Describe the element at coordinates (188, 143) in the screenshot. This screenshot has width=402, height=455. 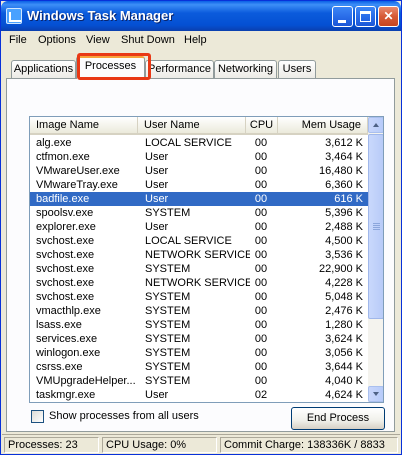
I see `process-user: LOCAL SERVICE` at that location.